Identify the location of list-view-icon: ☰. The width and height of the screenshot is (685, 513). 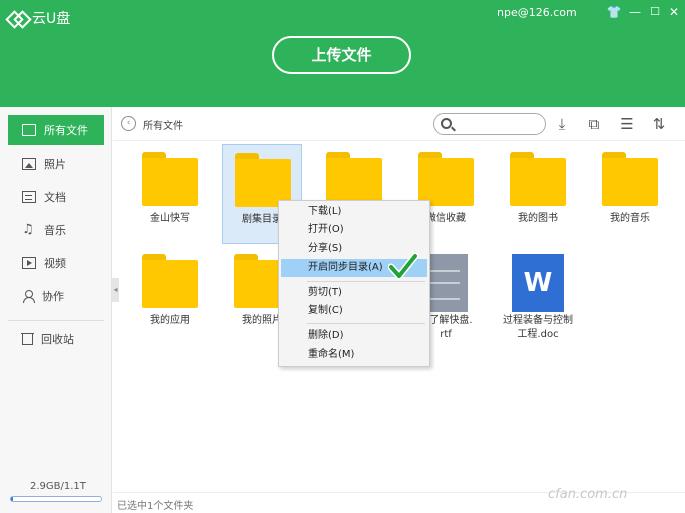
(627, 124).